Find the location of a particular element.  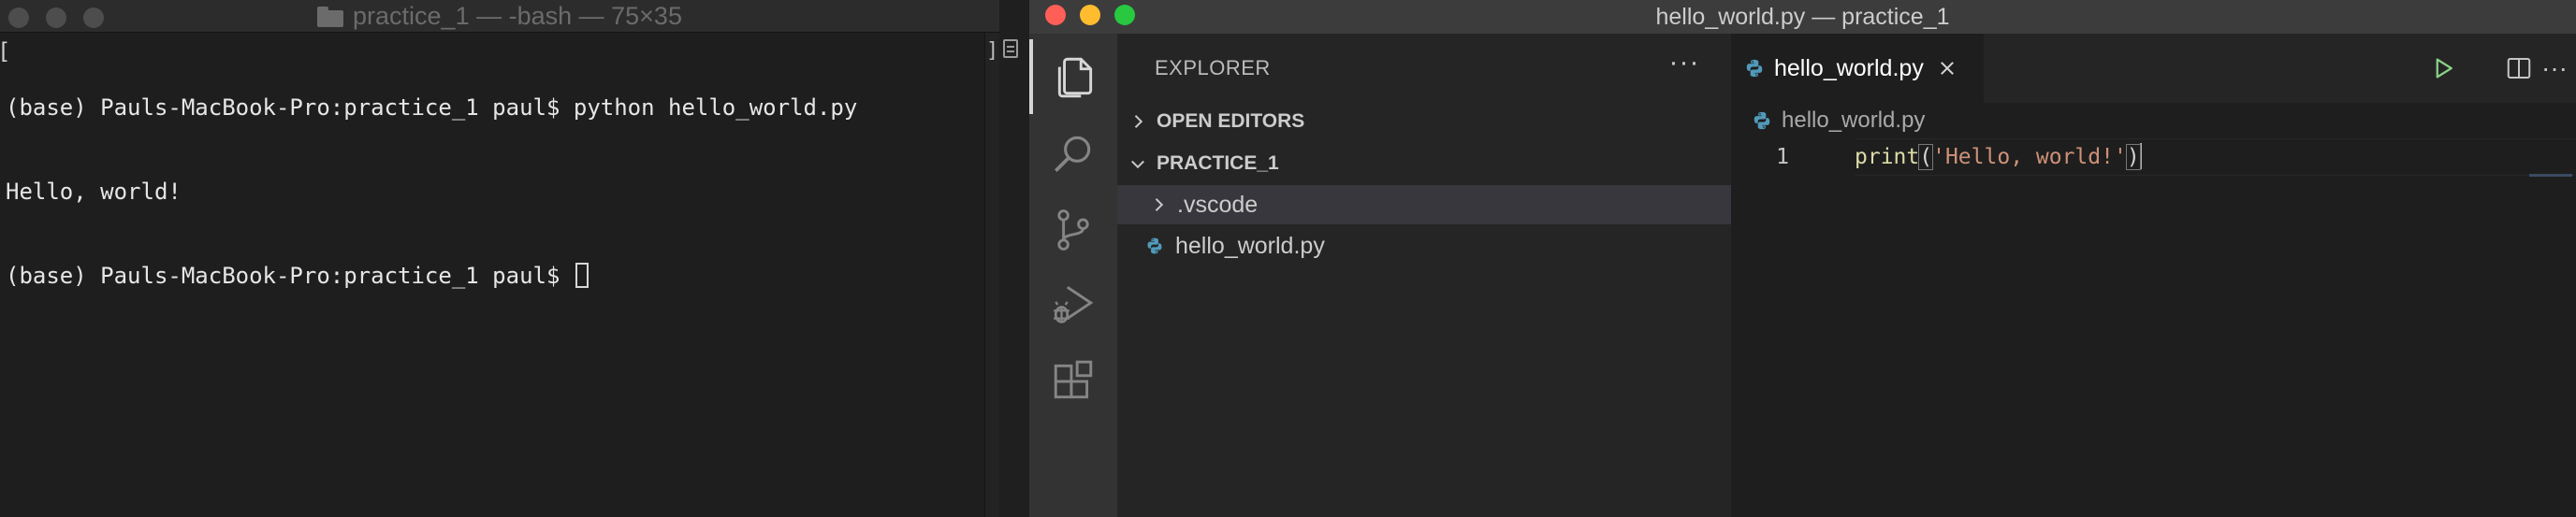

open-editors-section: OPEN EDITORS is located at coordinates (1424, 121).